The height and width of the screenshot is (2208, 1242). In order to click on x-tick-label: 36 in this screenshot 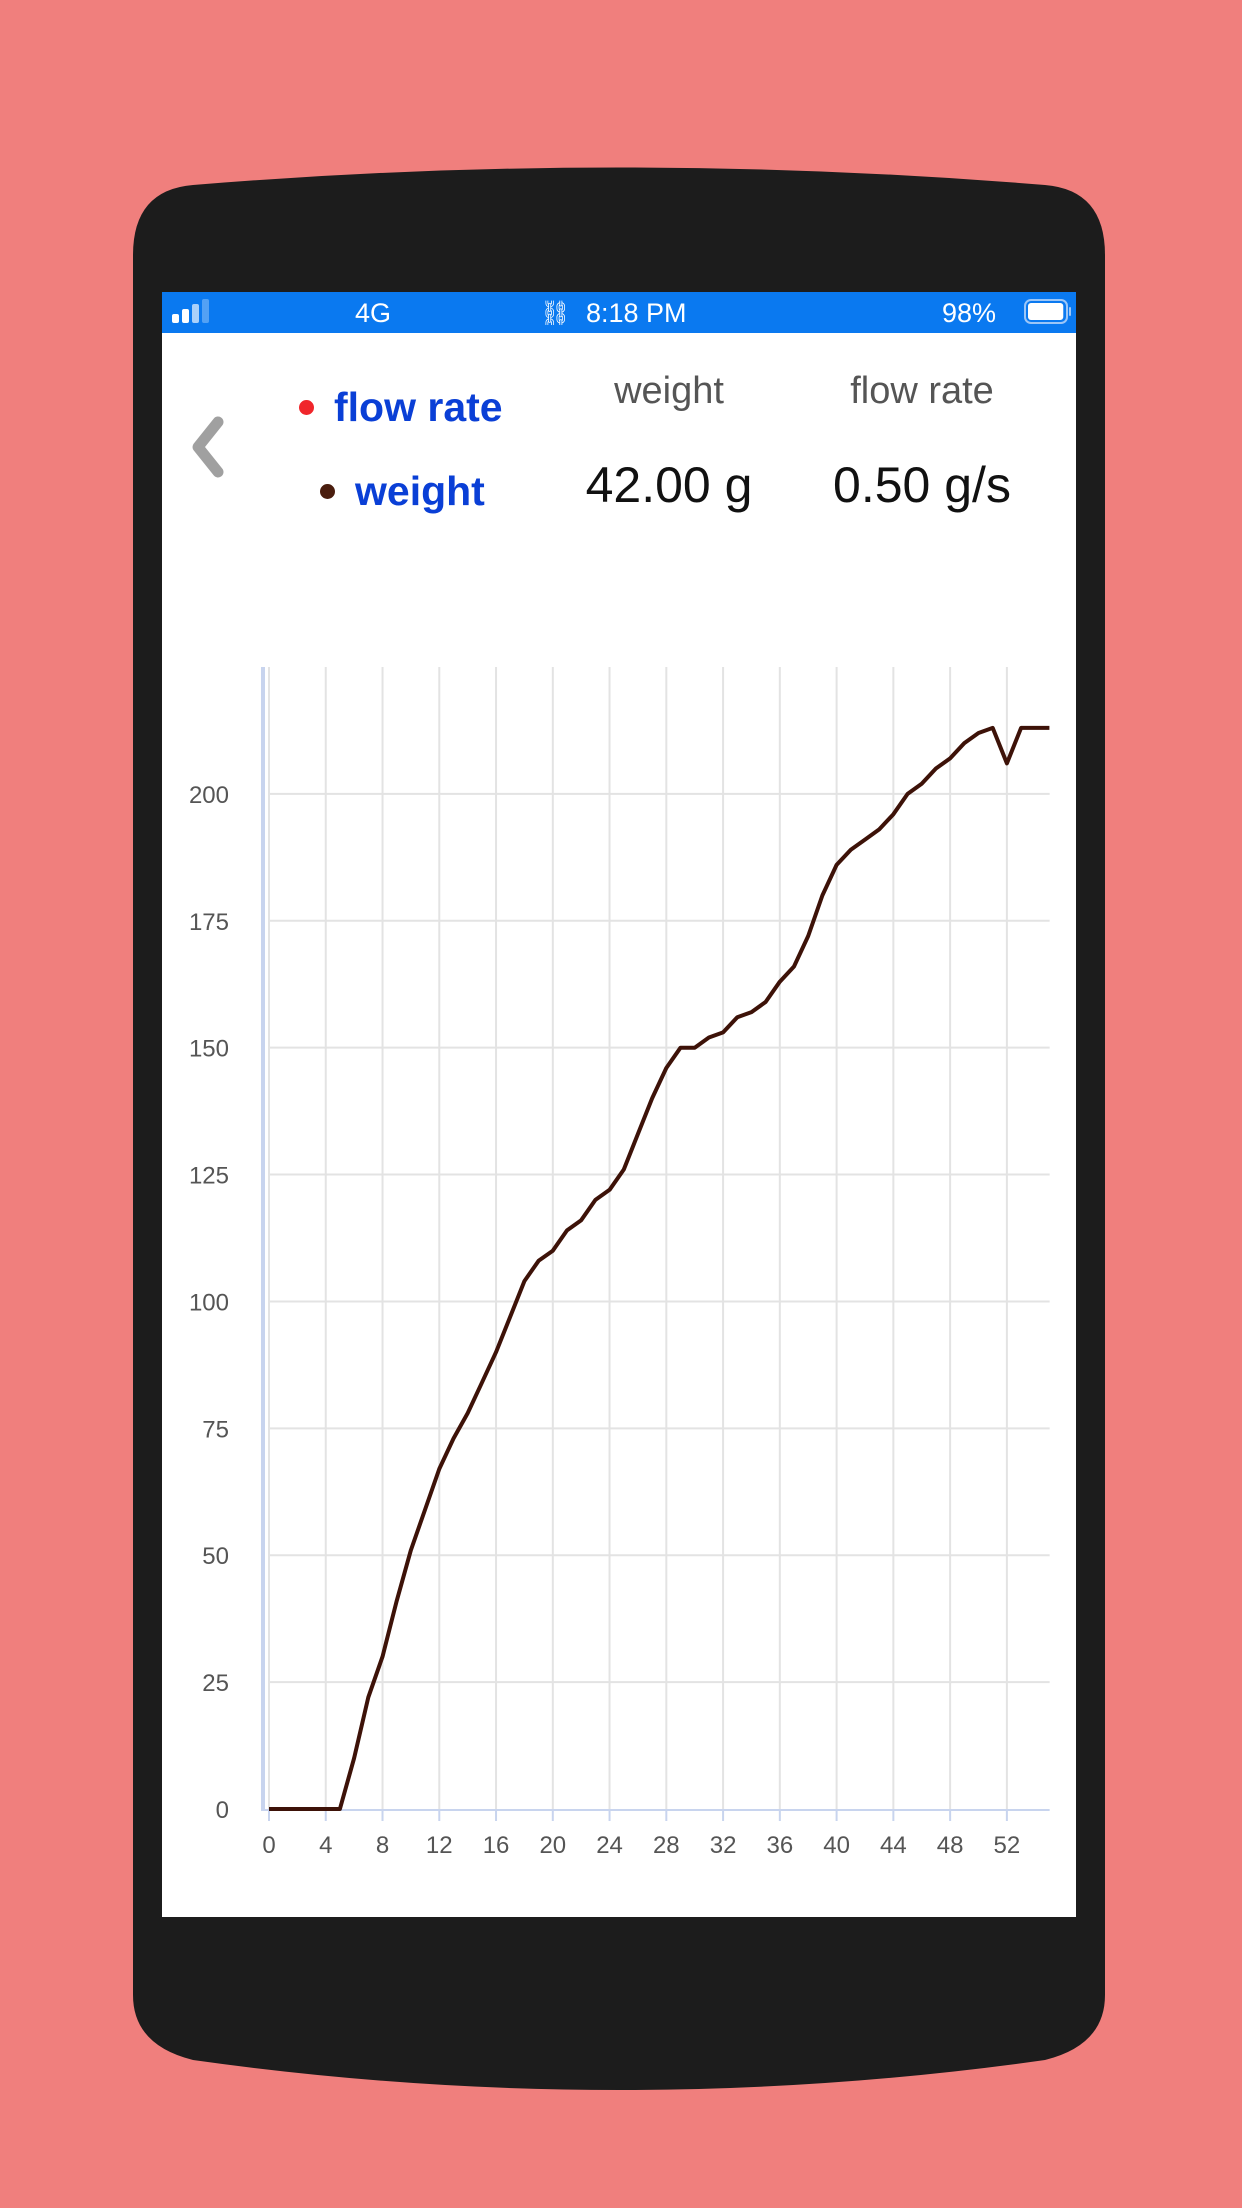, I will do `click(779, 1845)`.